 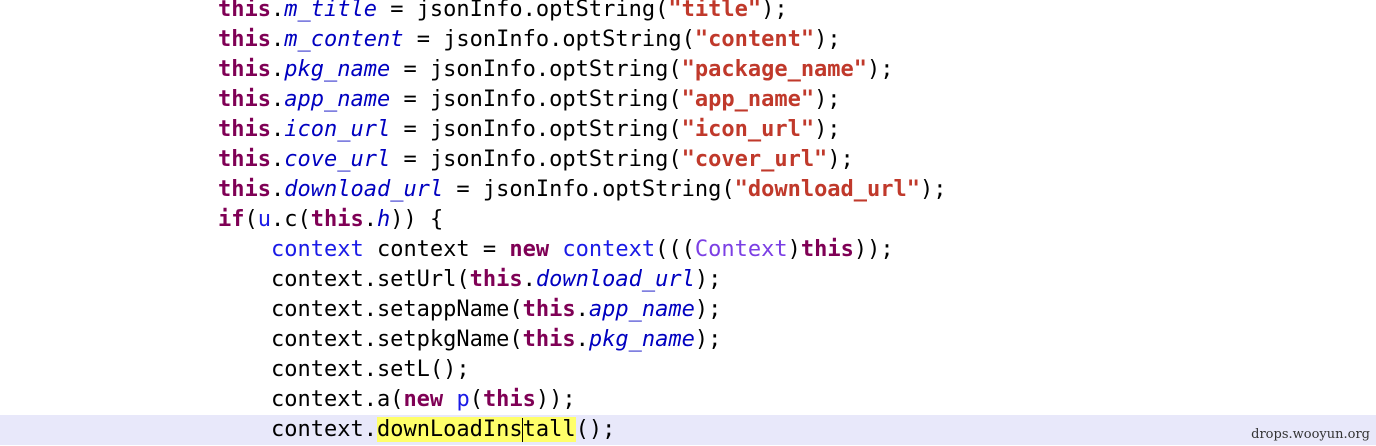 I want to click on code-token-type: u, so click(x=264, y=219).